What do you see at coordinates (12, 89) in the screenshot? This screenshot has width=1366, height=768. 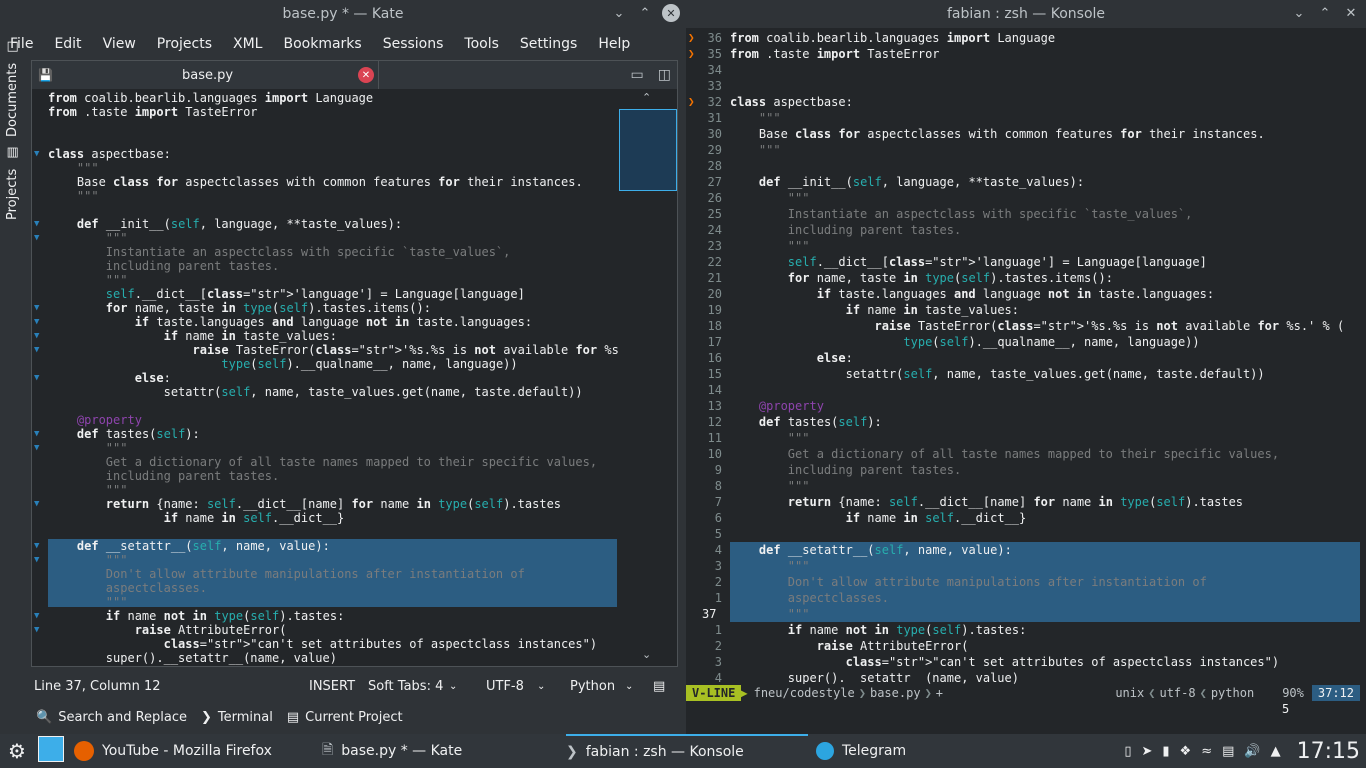 I see `sidebar-tab-documents: Documents □` at bounding box center [12, 89].